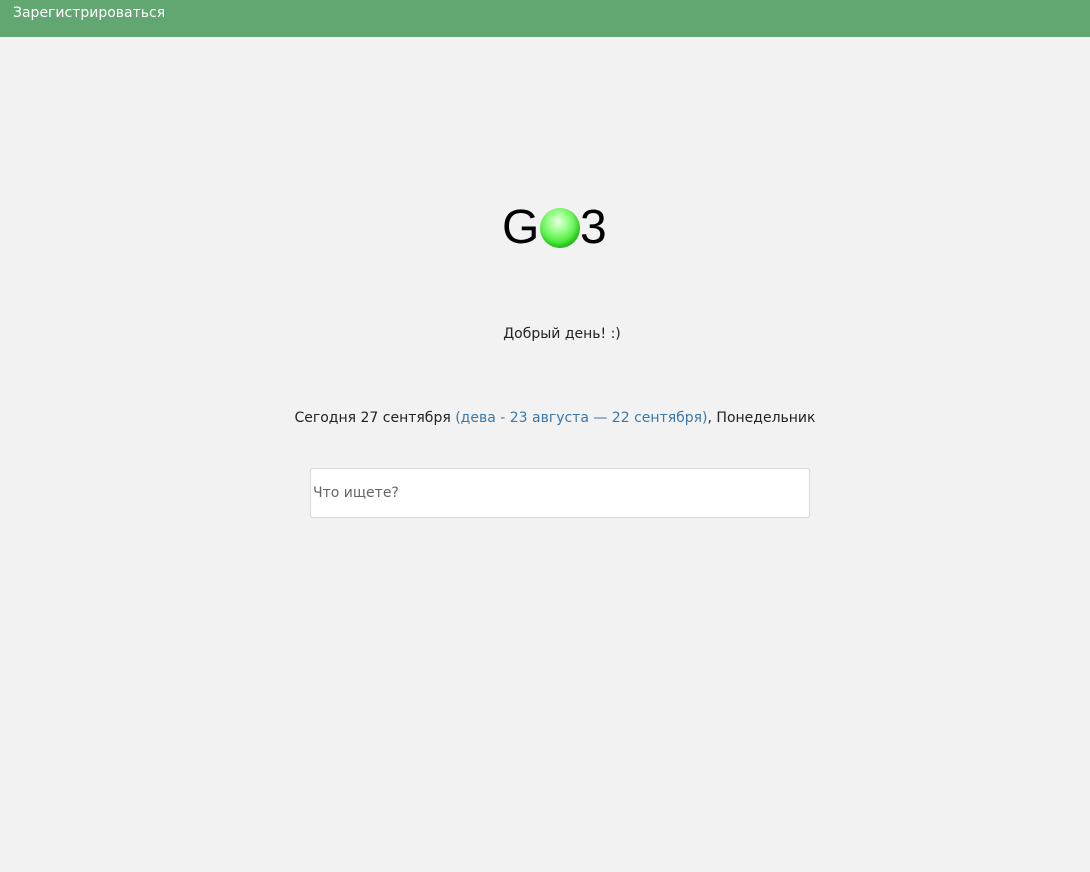 Image resolution: width=1090 pixels, height=872 pixels. Describe the element at coordinates (581, 418) in the screenshot. I see `zodiac-text: (дева - 23 августа — 22 сентября)` at that location.